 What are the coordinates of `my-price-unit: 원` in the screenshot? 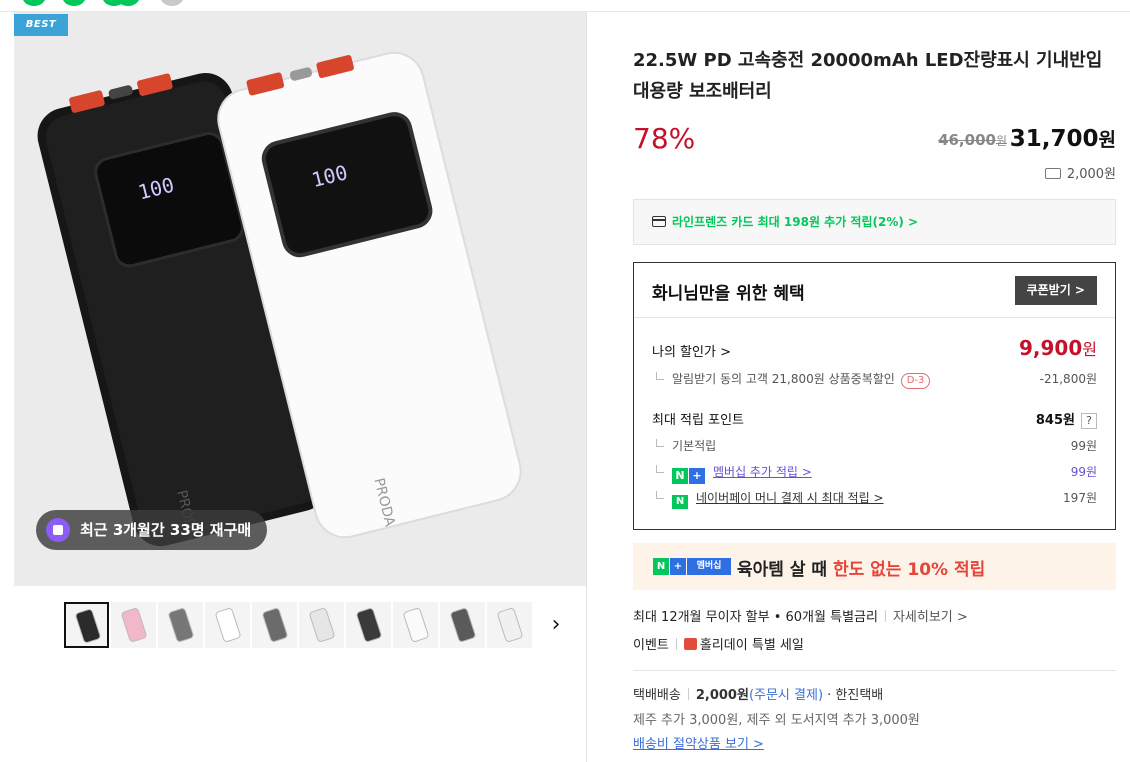 It's located at (1089, 349).